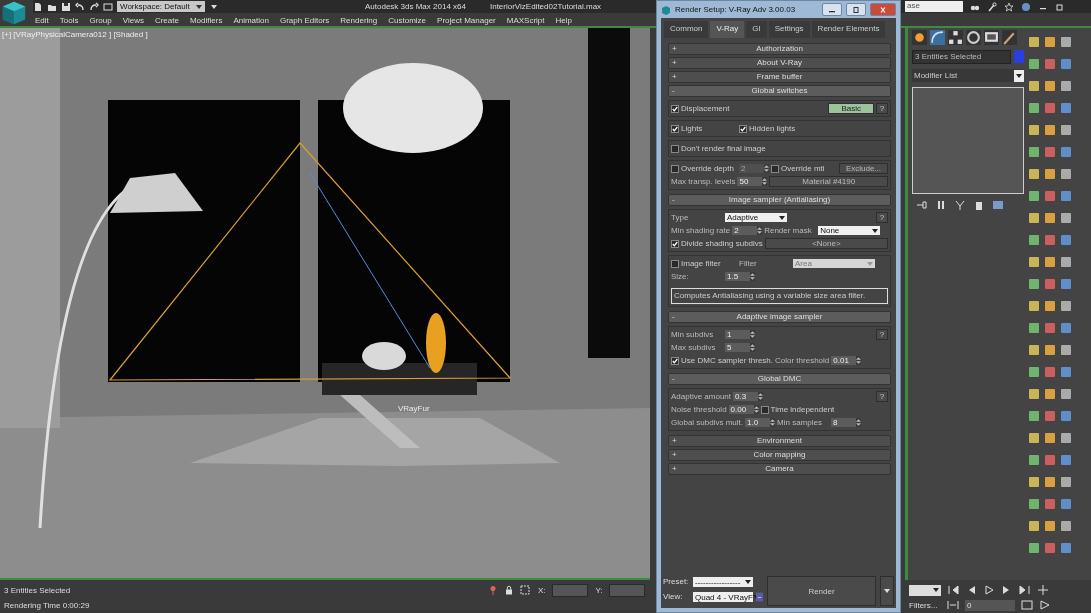  Describe the element at coordinates (832, 9) in the screenshot. I see `minimize-button` at that location.